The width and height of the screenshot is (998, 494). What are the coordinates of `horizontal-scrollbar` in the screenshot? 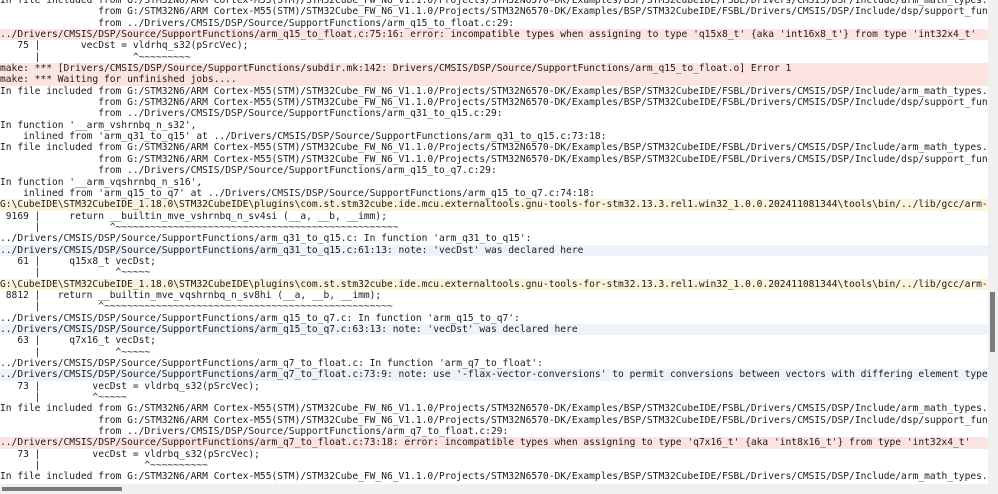 It's located at (499, 489).